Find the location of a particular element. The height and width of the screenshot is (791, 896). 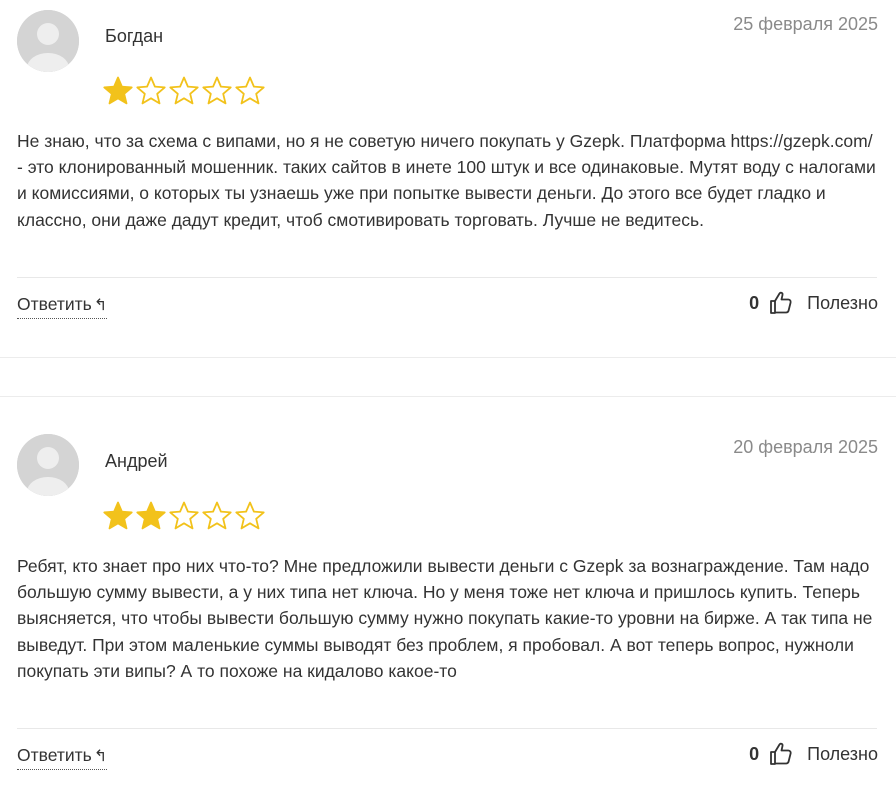

review-date: 20 февраля 2025 is located at coordinates (805, 447).